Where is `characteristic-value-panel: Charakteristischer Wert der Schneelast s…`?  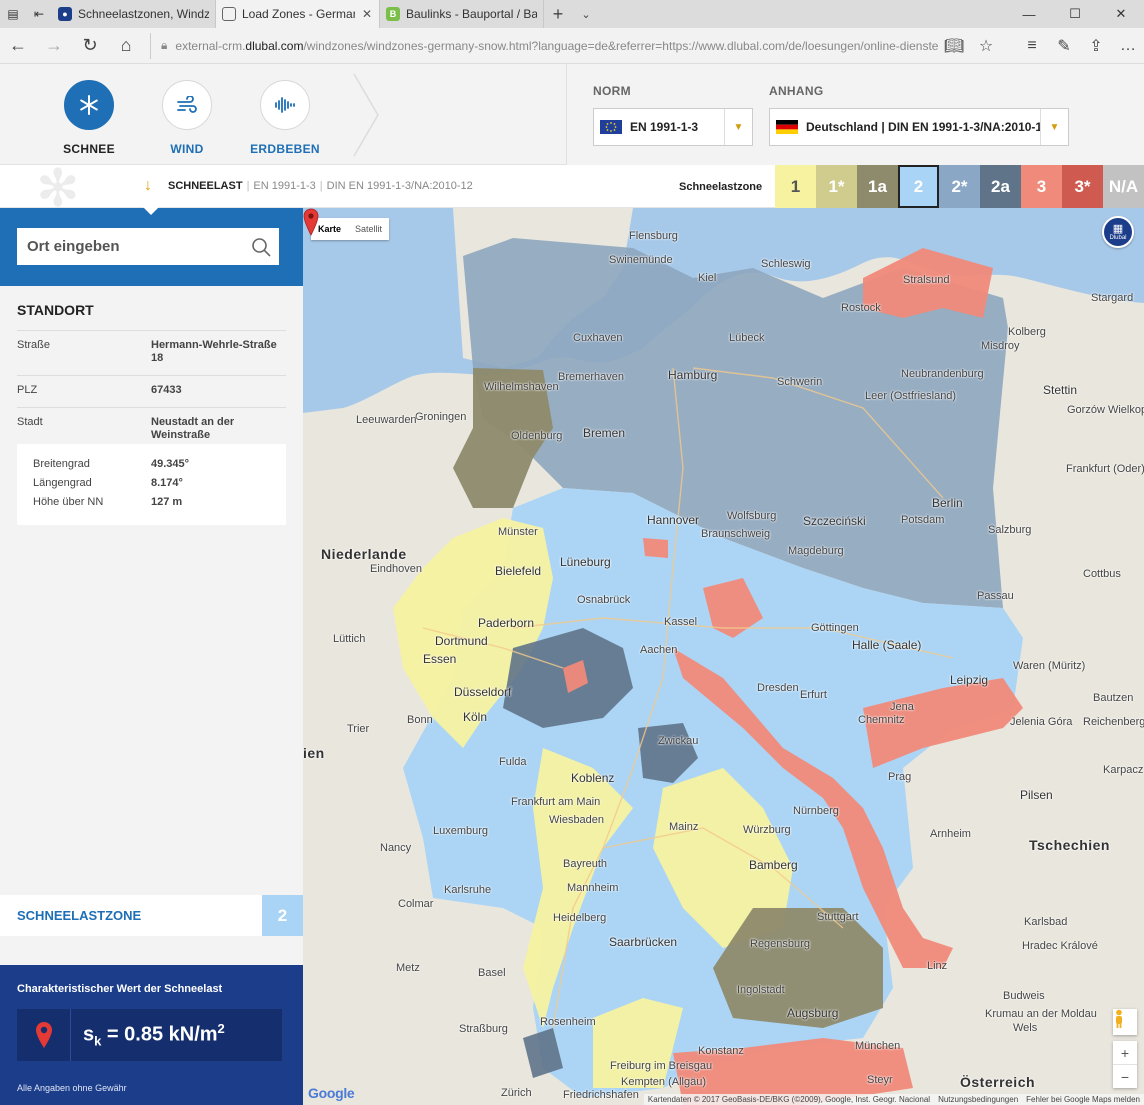
characteristic-value-panel: Charakteristischer Wert der Schneelast s… is located at coordinates (151, 1035).